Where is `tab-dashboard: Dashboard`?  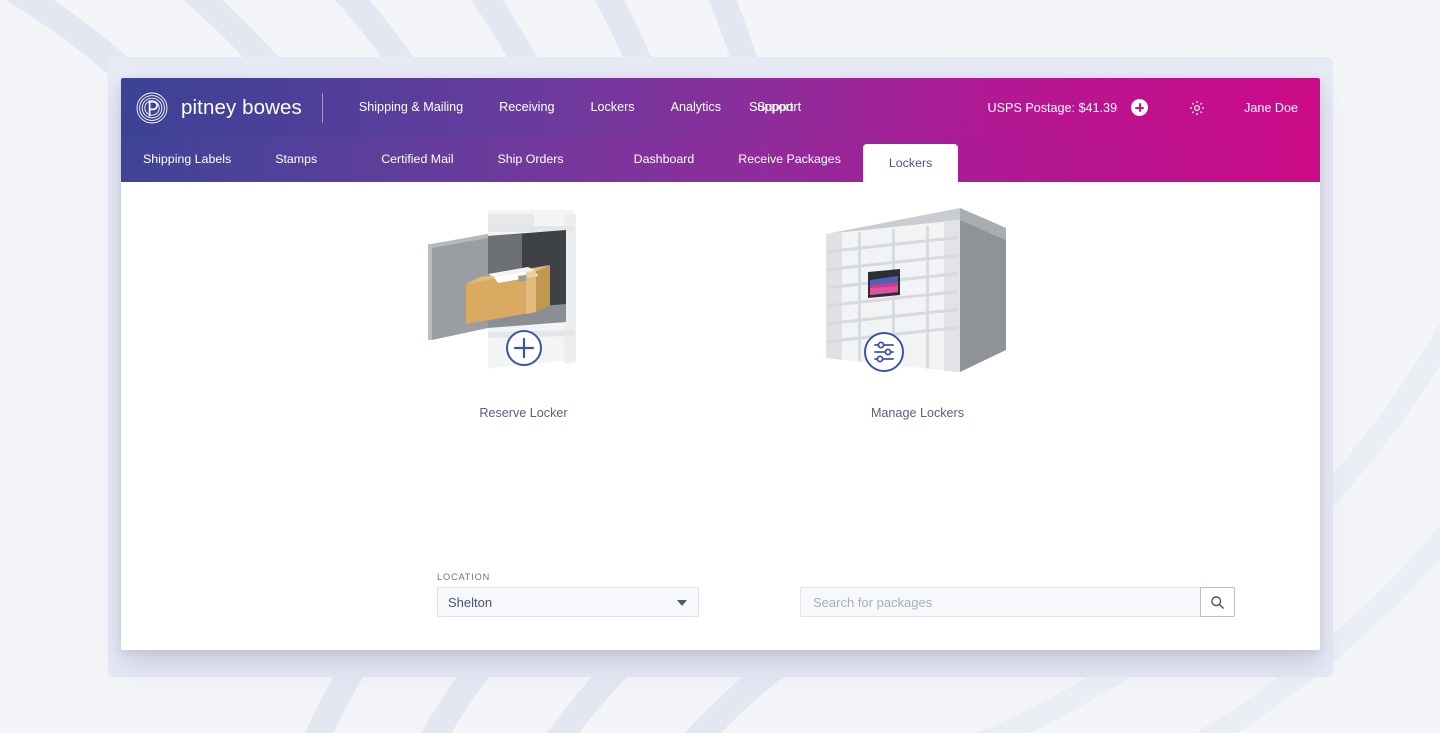 tab-dashboard: Dashboard is located at coordinates (664, 159).